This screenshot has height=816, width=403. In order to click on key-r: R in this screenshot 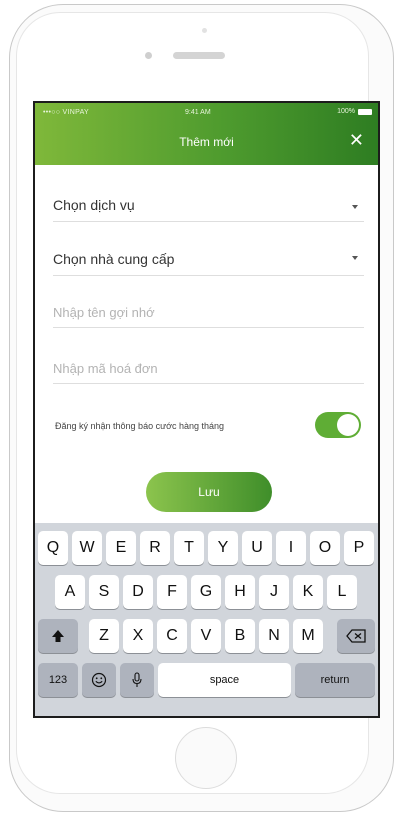, I will do `click(155, 548)`.